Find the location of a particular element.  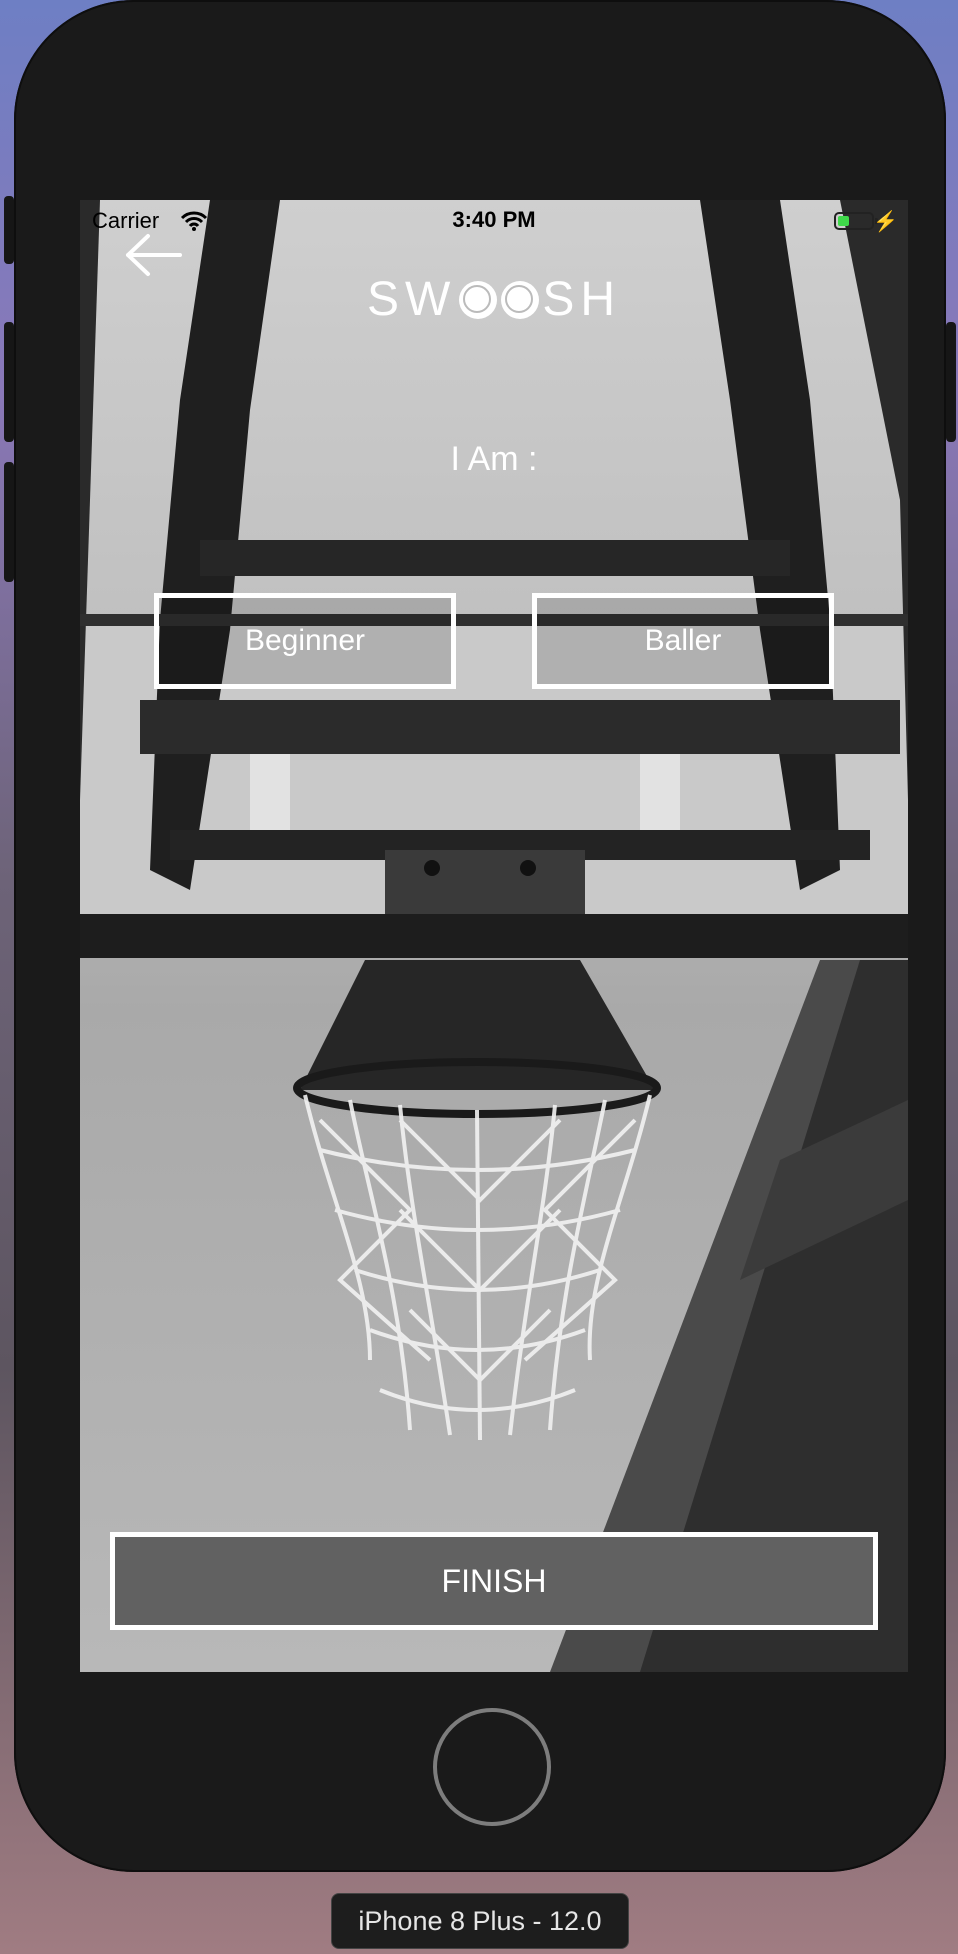

beginner-button: Beginner is located at coordinates (305, 641).